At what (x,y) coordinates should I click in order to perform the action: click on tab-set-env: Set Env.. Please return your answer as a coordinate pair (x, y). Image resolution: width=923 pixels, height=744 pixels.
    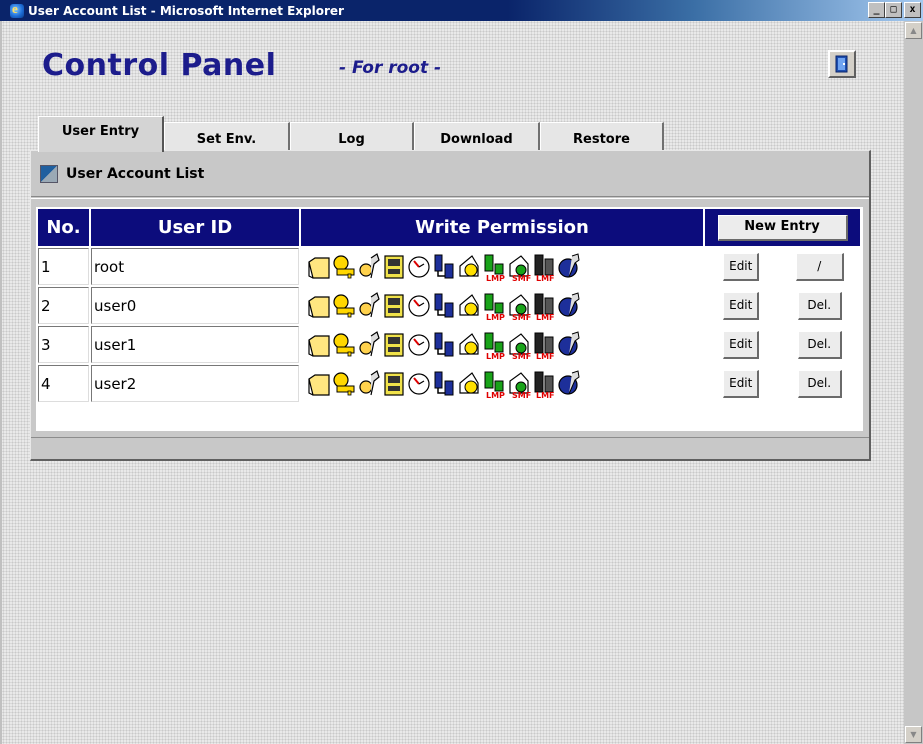
    Looking at the image, I should click on (227, 136).